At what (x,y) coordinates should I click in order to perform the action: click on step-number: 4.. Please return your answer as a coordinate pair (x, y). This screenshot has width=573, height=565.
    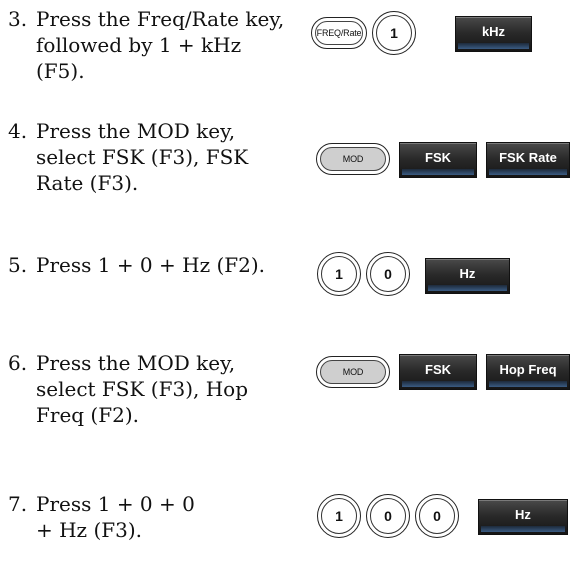
    Looking at the image, I should click on (18, 131).